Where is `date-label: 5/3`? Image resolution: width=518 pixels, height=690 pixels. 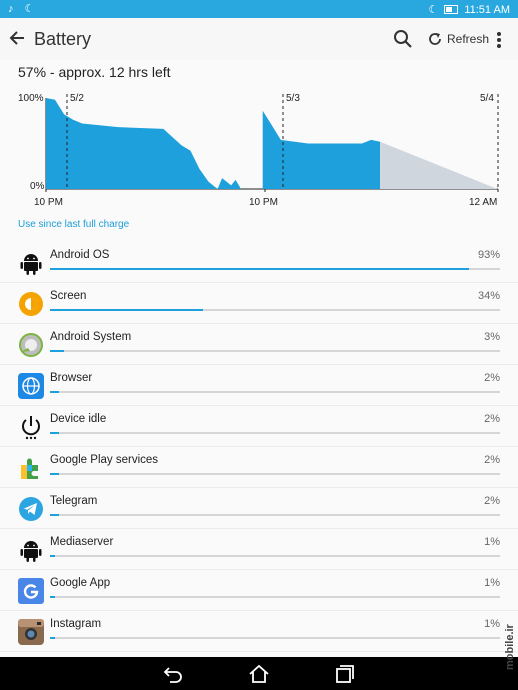 date-label: 5/3 is located at coordinates (293, 98).